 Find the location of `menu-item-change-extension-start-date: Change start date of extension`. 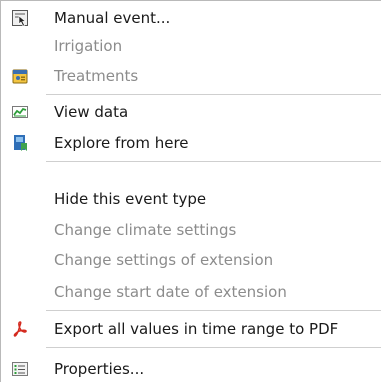

menu-item-change-extension-start-date: Change start date of extension is located at coordinates (191, 292).